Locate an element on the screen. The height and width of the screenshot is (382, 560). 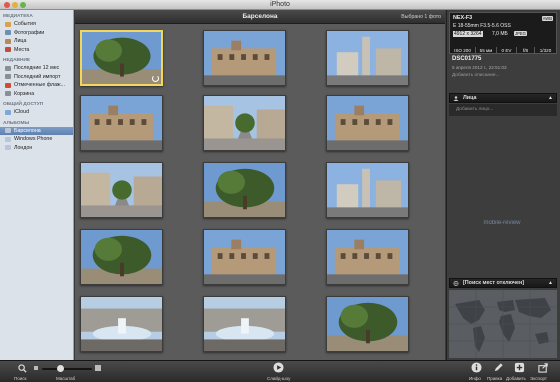
event-header: Барселона Выбрано 1 фото is located at coordinates (260, 17).